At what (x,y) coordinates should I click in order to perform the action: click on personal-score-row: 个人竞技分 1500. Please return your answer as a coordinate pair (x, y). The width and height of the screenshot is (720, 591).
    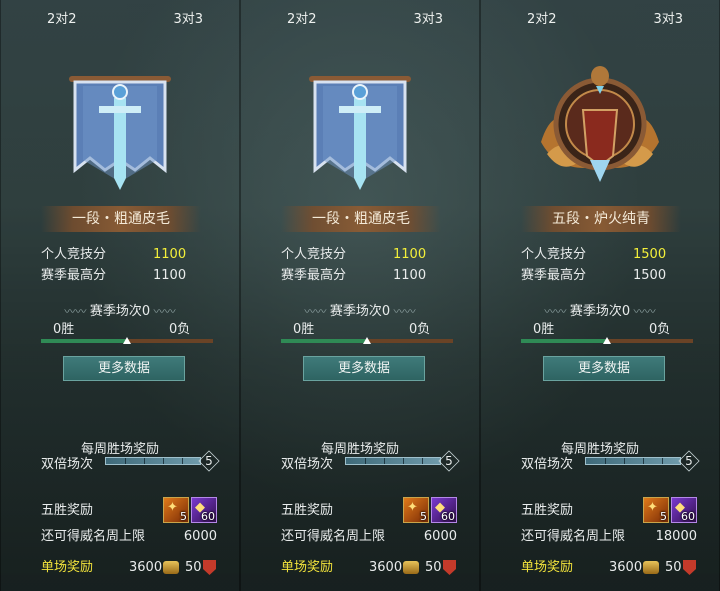
    Looking at the image, I should click on (596, 255).